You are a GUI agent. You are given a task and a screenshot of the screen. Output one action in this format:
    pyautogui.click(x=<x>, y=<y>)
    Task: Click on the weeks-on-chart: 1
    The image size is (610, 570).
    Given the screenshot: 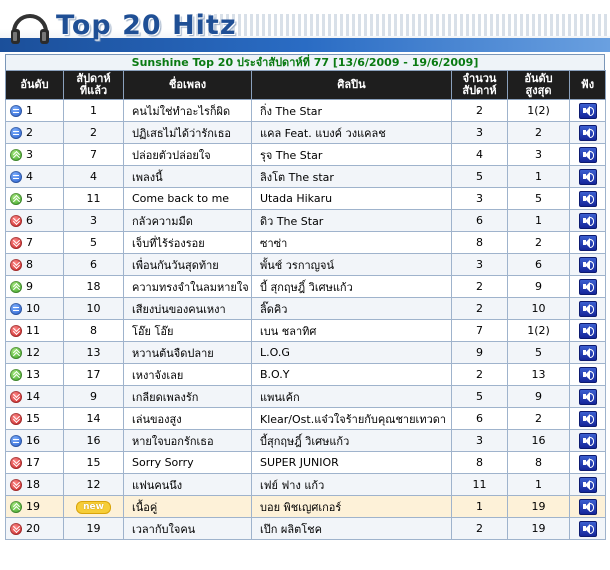 What is the action you would take?
    pyautogui.click(x=479, y=506)
    